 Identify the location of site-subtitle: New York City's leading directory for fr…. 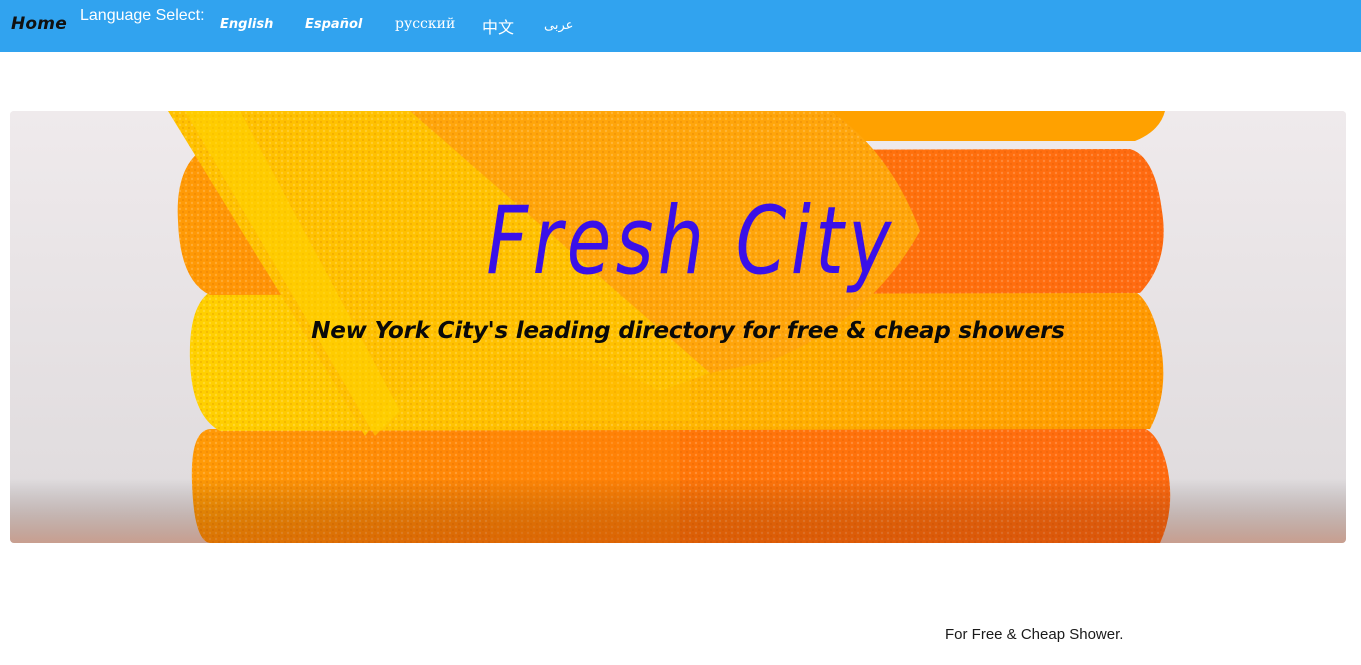
(688, 331).